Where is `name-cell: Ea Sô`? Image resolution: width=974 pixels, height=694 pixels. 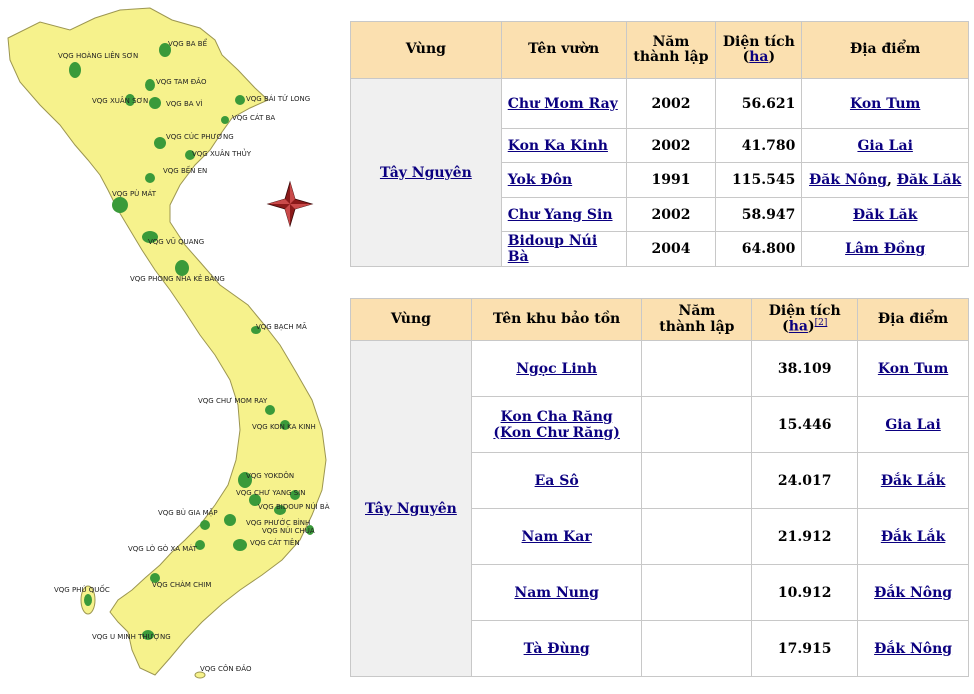 name-cell: Ea Sô is located at coordinates (556, 480).